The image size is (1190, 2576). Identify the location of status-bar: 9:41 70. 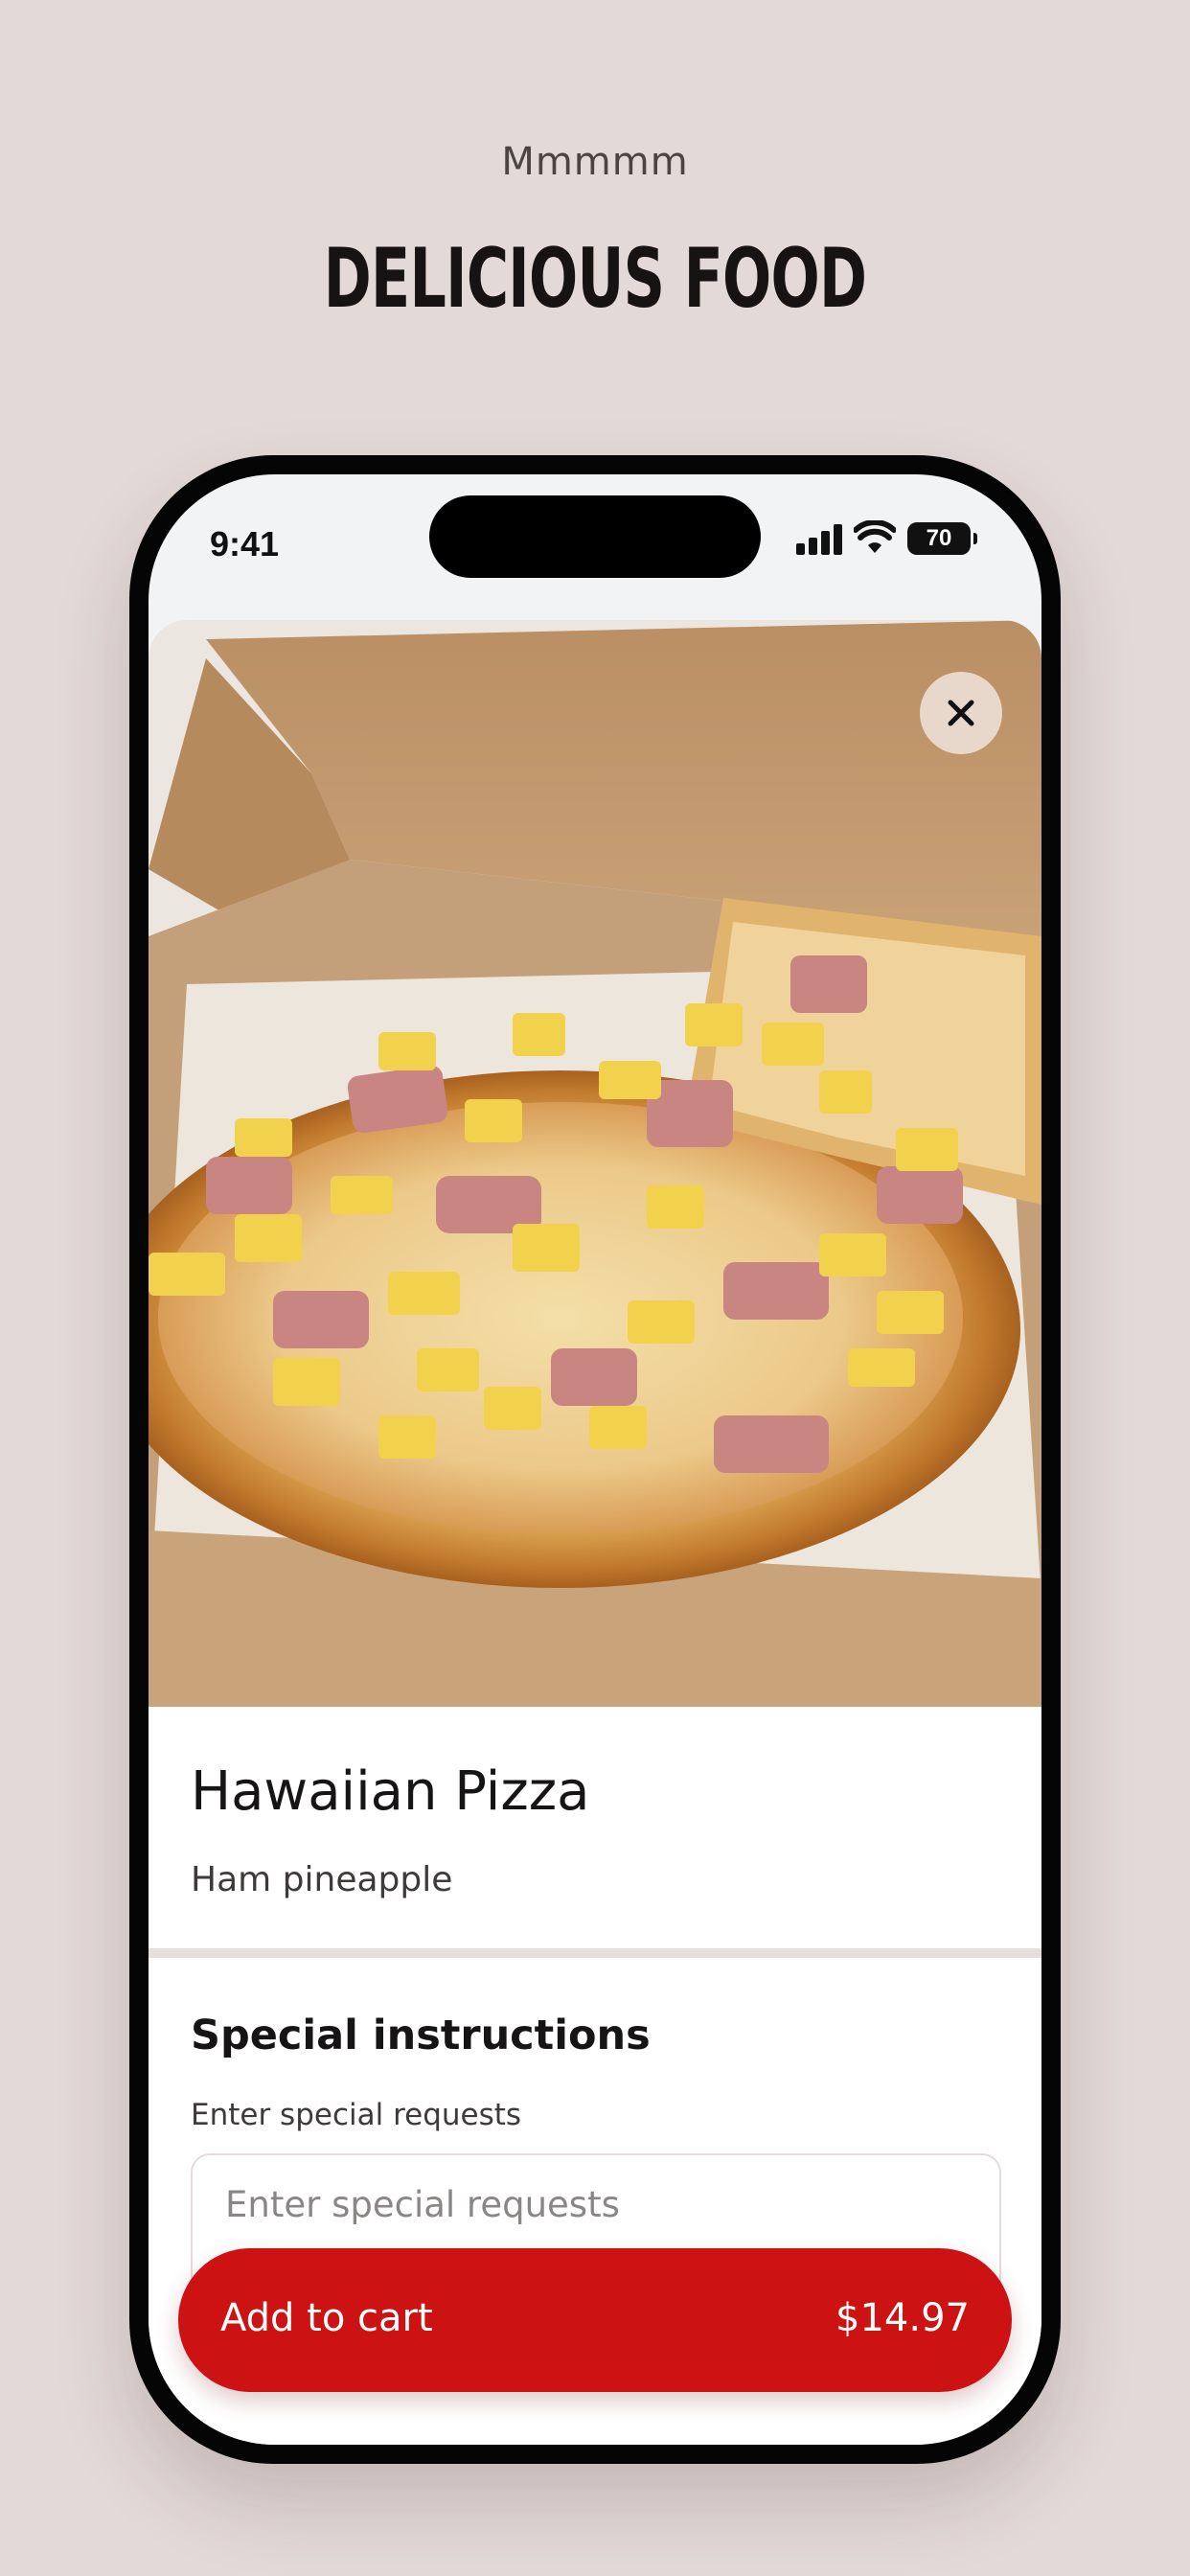
(595, 546).